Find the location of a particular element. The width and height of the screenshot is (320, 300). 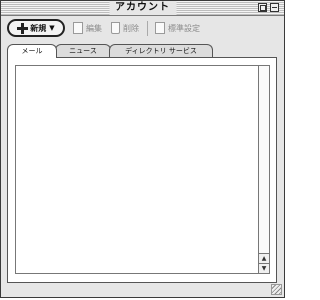

new-button-label: 新規 is located at coordinates (38, 28).